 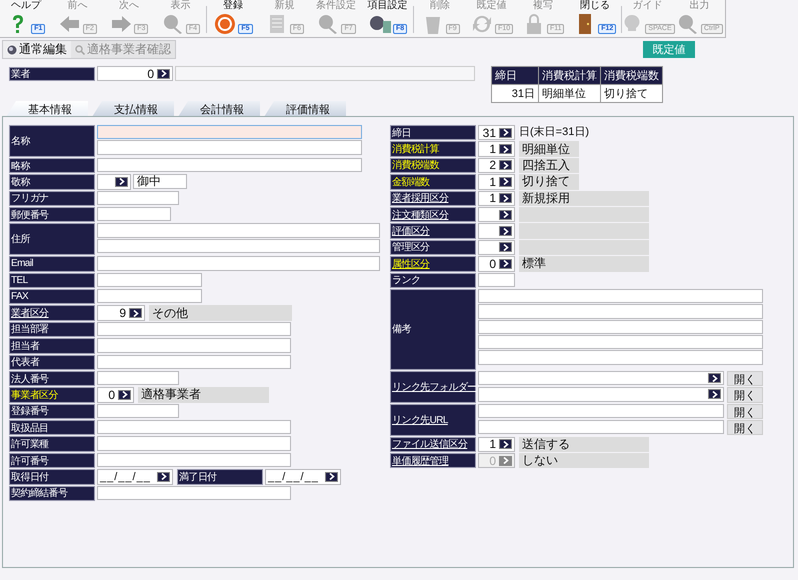 What do you see at coordinates (30, 411) in the screenshot?
I see `label-text: 登録番号` at bounding box center [30, 411].